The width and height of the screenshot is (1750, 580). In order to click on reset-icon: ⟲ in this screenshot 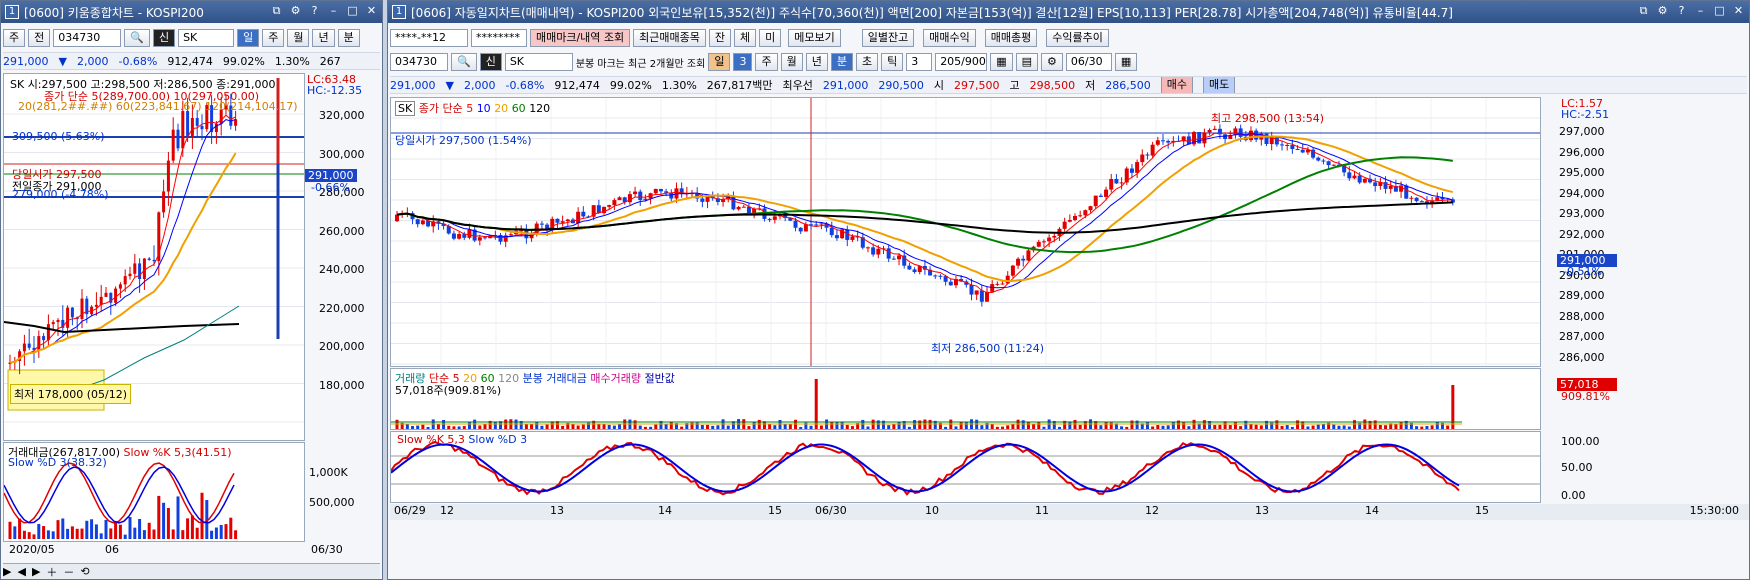, I will do `click(84, 571)`.